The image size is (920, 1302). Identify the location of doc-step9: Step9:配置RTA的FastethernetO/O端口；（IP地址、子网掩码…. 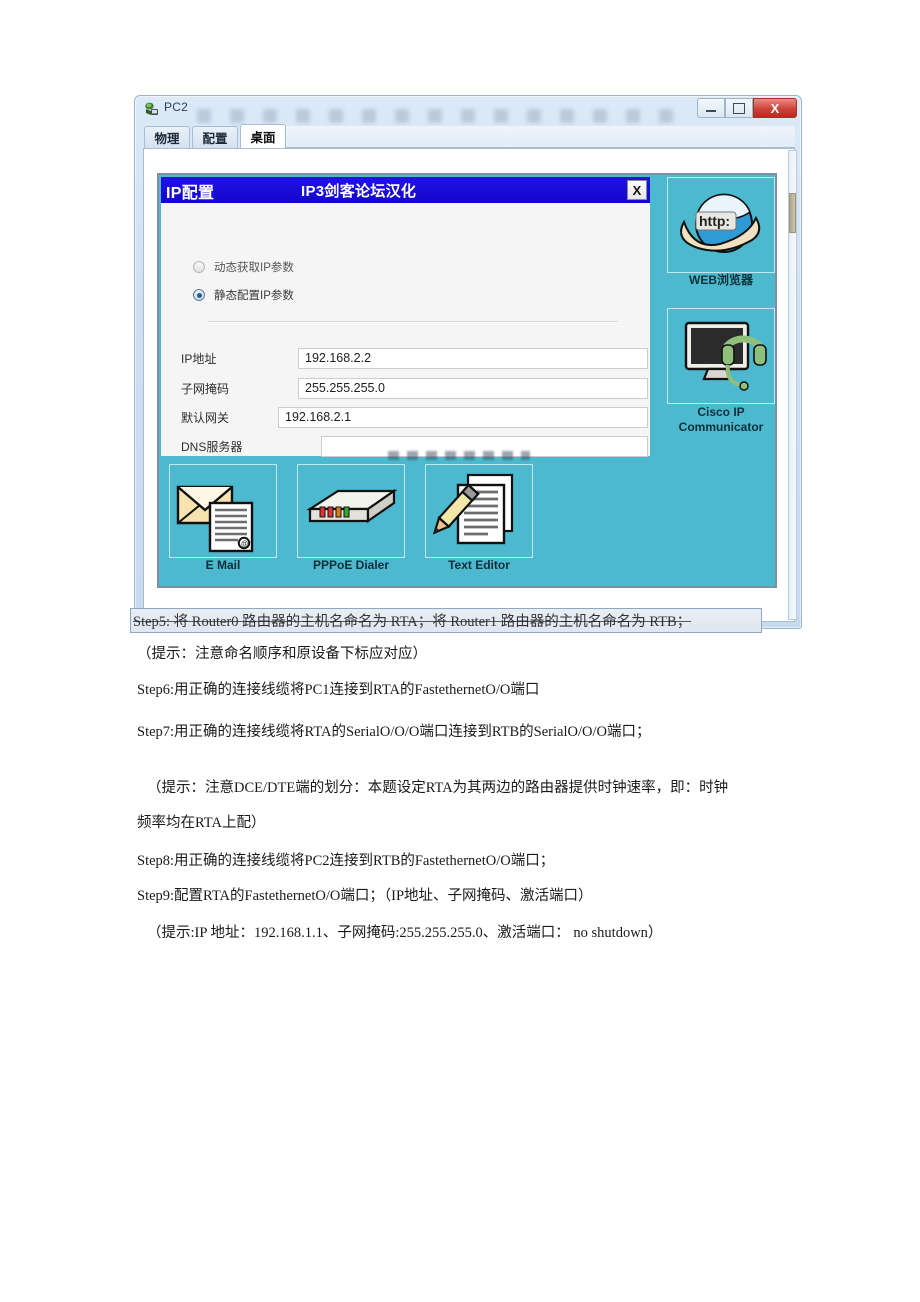
(365, 896).